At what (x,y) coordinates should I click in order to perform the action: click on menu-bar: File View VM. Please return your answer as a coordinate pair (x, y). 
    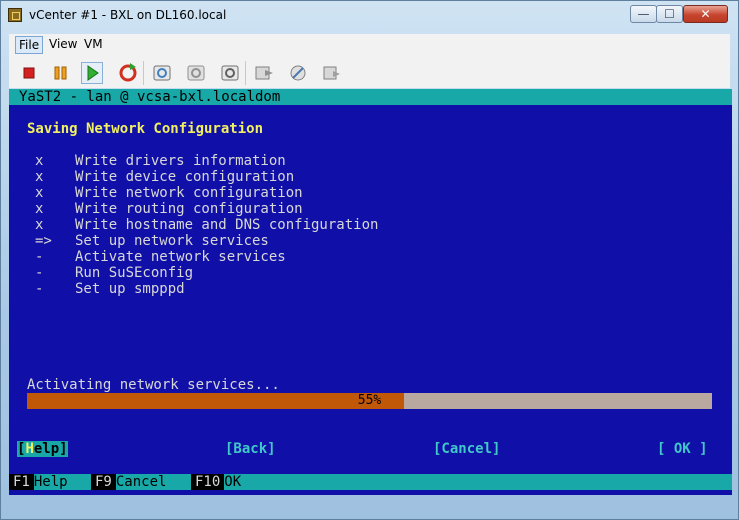
    Looking at the image, I should click on (369, 45).